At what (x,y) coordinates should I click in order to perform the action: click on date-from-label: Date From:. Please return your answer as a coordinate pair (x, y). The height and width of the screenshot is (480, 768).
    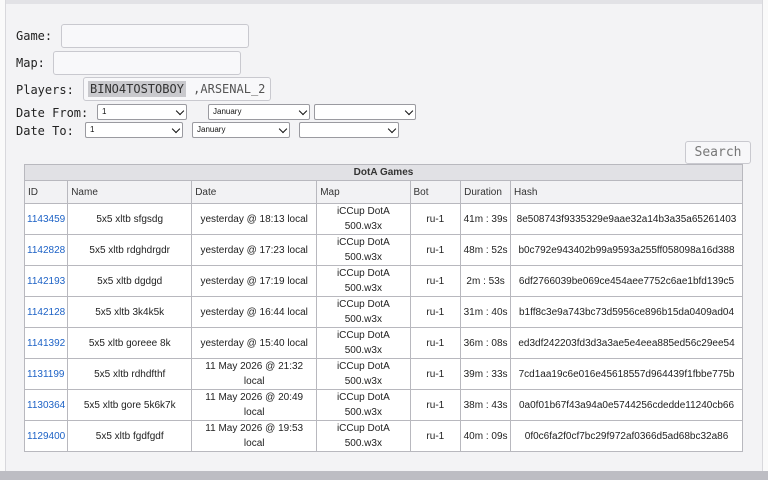
    Looking at the image, I should click on (52, 113).